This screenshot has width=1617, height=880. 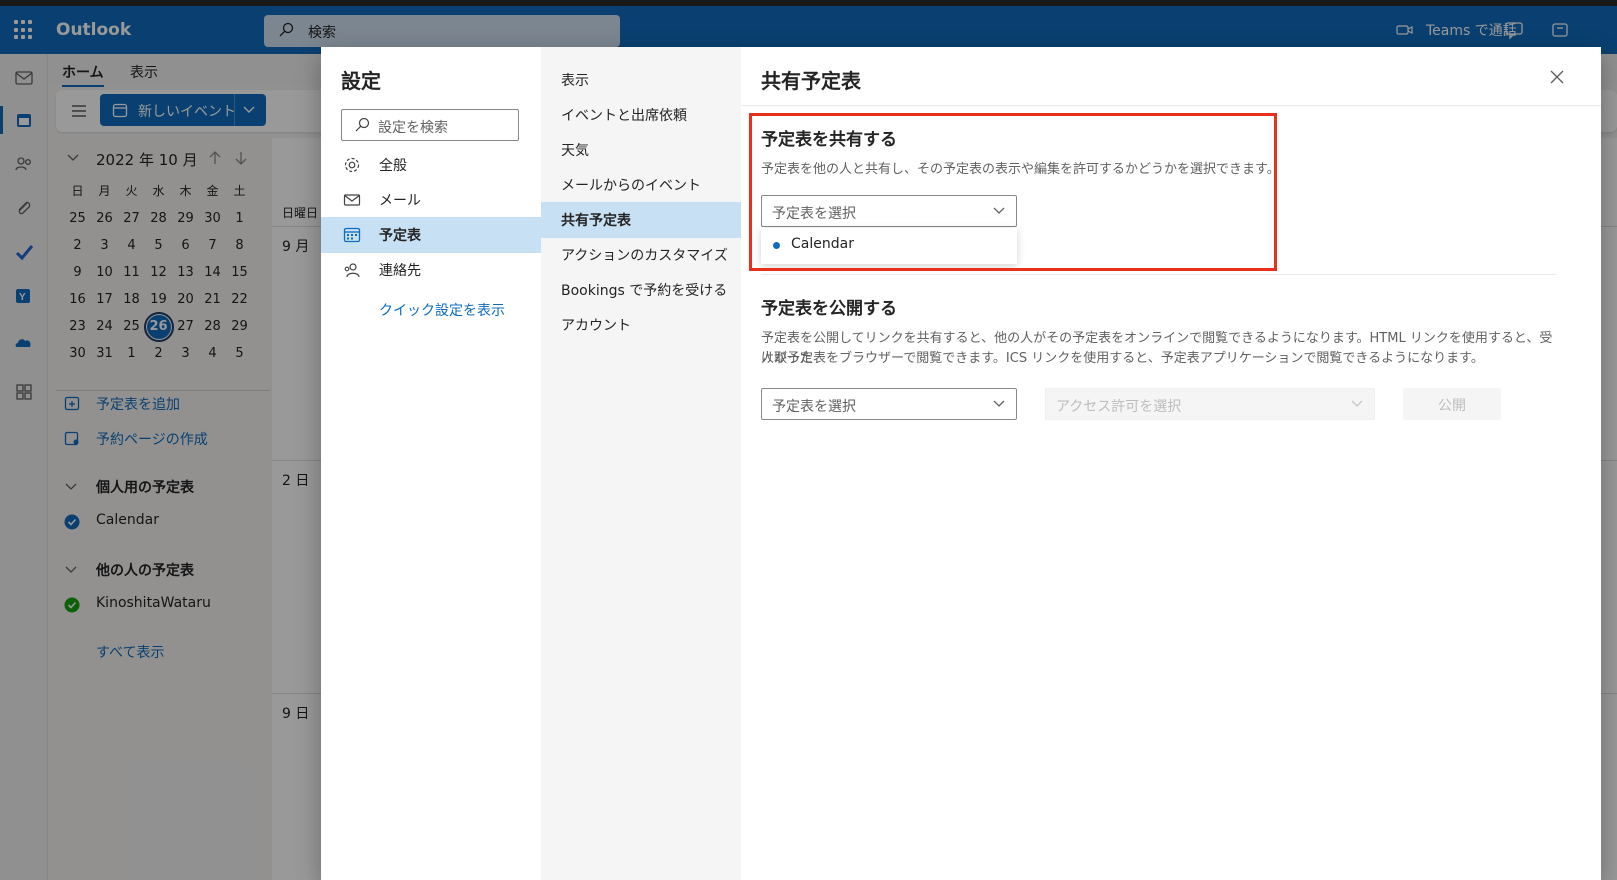 What do you see at coordinates (1159, 274) in the screenshot?
I see `section-divider` at bounding box center [1159, 274].